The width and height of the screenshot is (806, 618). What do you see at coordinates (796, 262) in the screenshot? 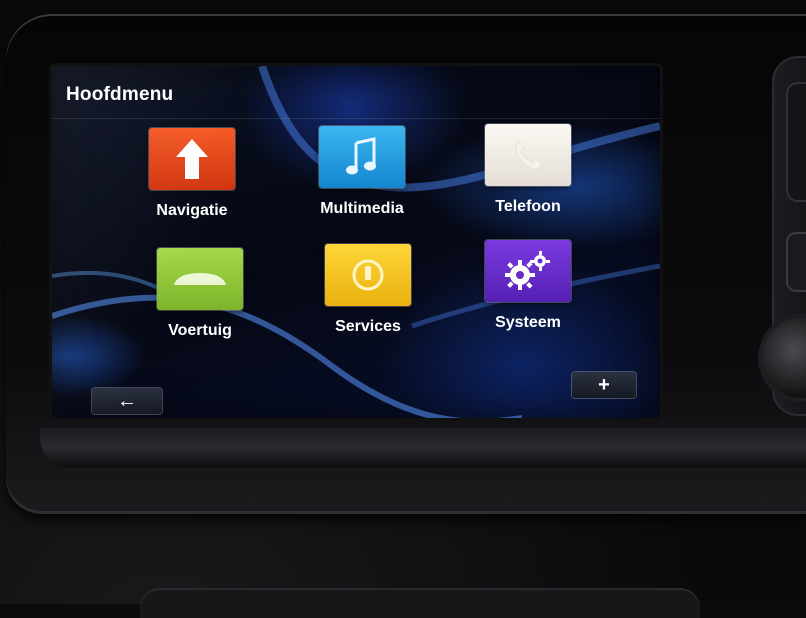
I see `side-button-home` at bounding box center [796, 262].